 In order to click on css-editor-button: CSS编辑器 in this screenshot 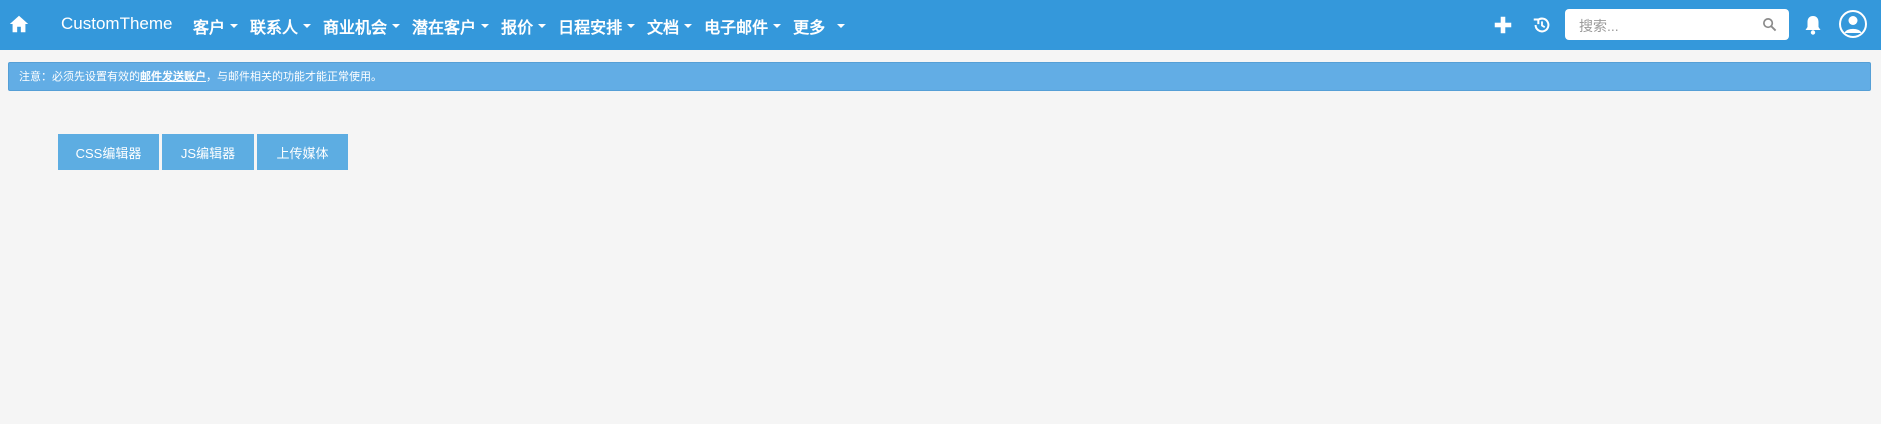, I will do `click(108, 152)`.